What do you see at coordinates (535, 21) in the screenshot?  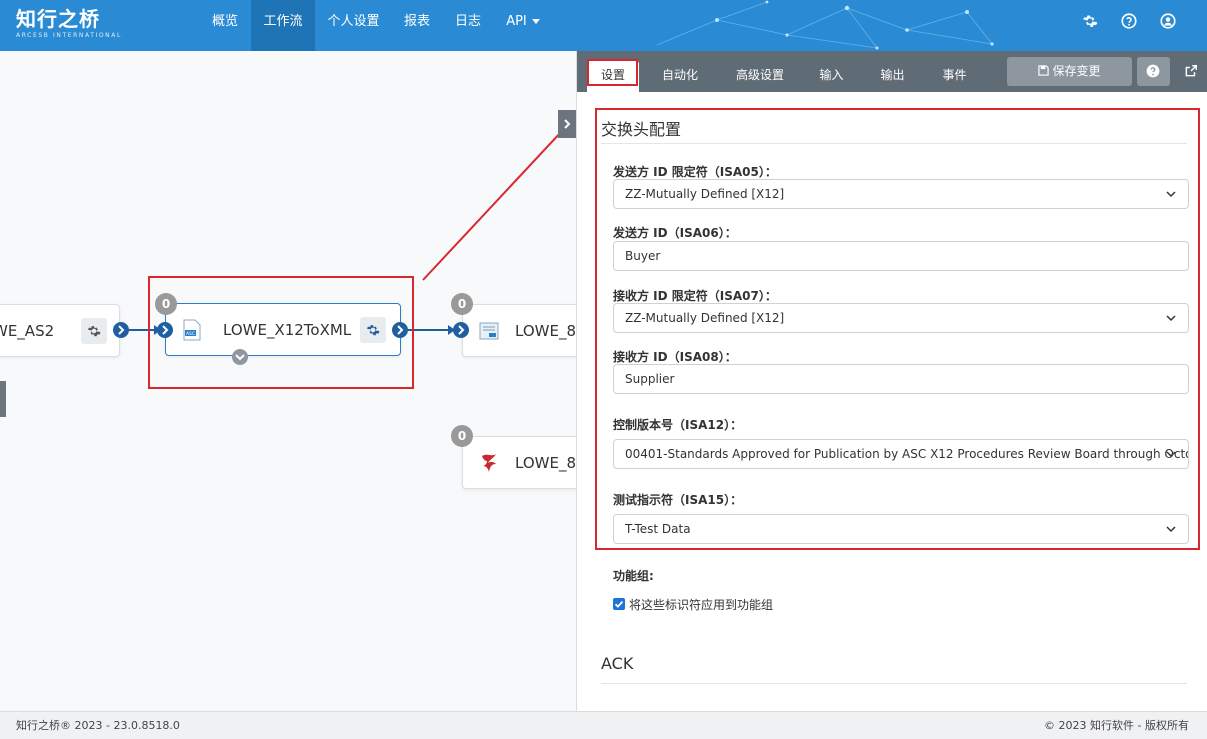 I see `caret-down-icon` at bounding box center [535, 21].